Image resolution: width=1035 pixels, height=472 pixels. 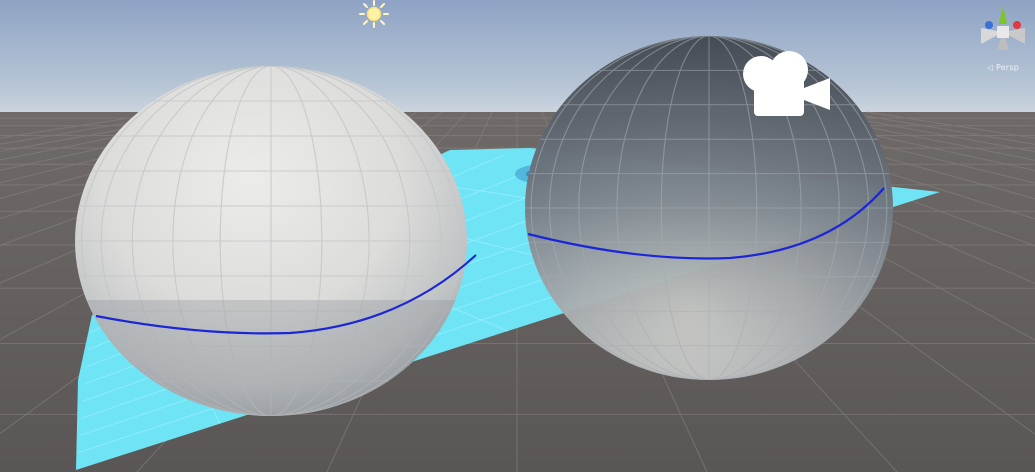 What do you see at coordinates (1003, 67) in the screenshot?
I see `projection-label: ◁ Persp` at bounding box center [1003, 67].